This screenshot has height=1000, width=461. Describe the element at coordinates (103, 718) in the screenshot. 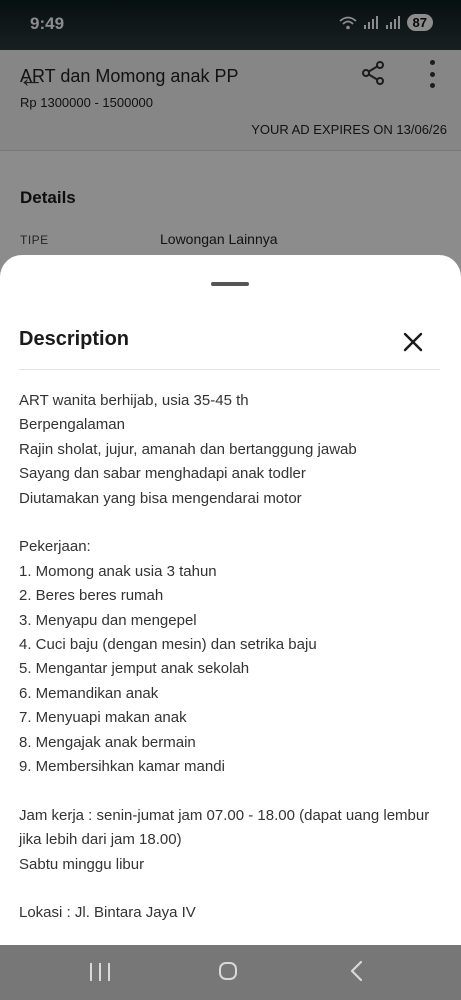

I see `desc-line: 7. Menyuapi makan anak` at that location.